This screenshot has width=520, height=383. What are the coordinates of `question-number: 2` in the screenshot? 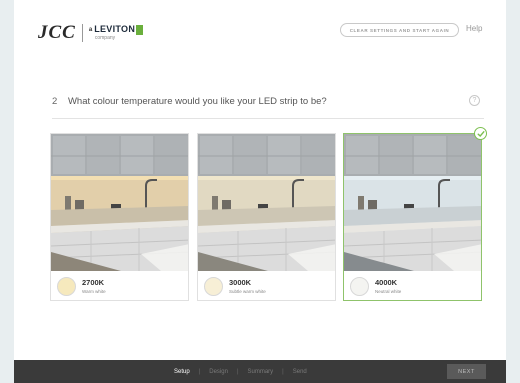 It's located at (55, 101).